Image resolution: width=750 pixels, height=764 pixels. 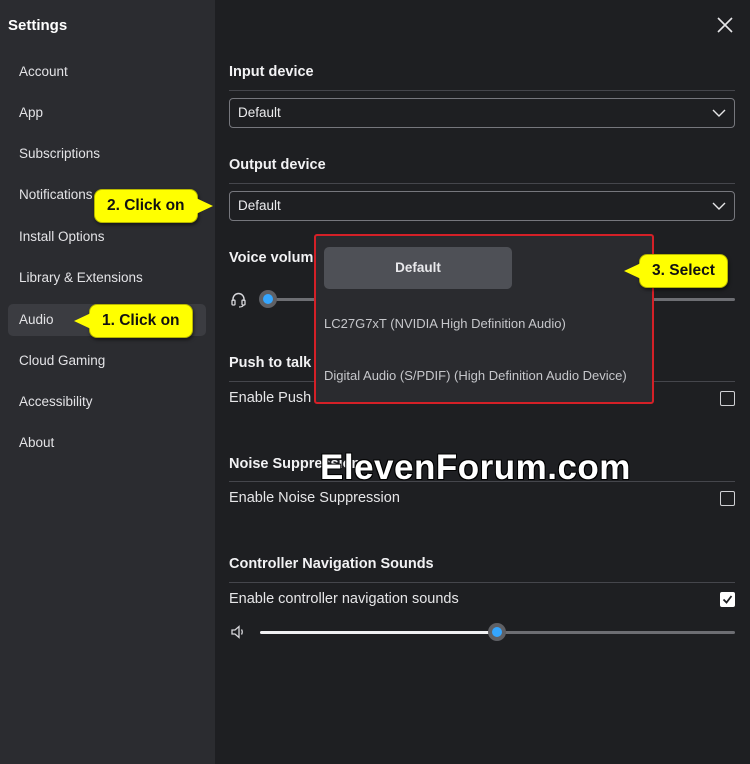 What do you see at coordinates (378, 632) in the screenshot?
I see `controller-volume-fill` at bounding box center [378, 632].